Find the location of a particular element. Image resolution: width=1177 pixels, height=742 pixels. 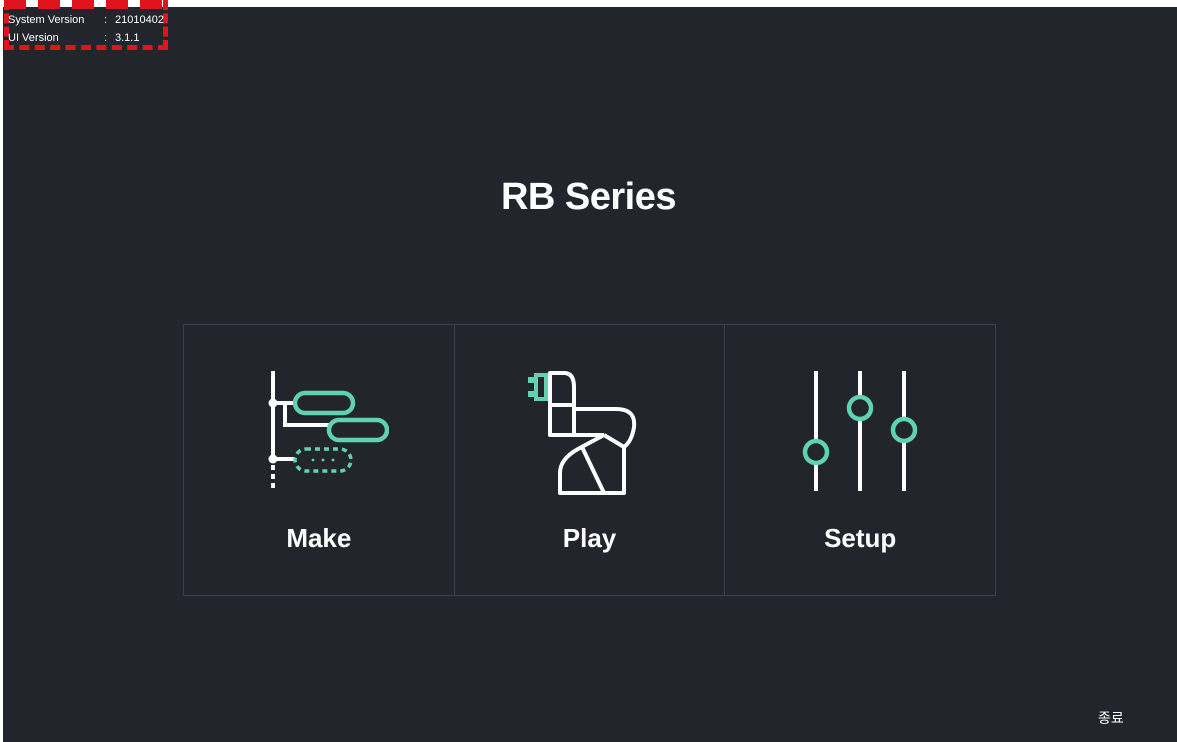

ui-version-row: UI Version : 3.1.1 is located at coordinates (86, 38).